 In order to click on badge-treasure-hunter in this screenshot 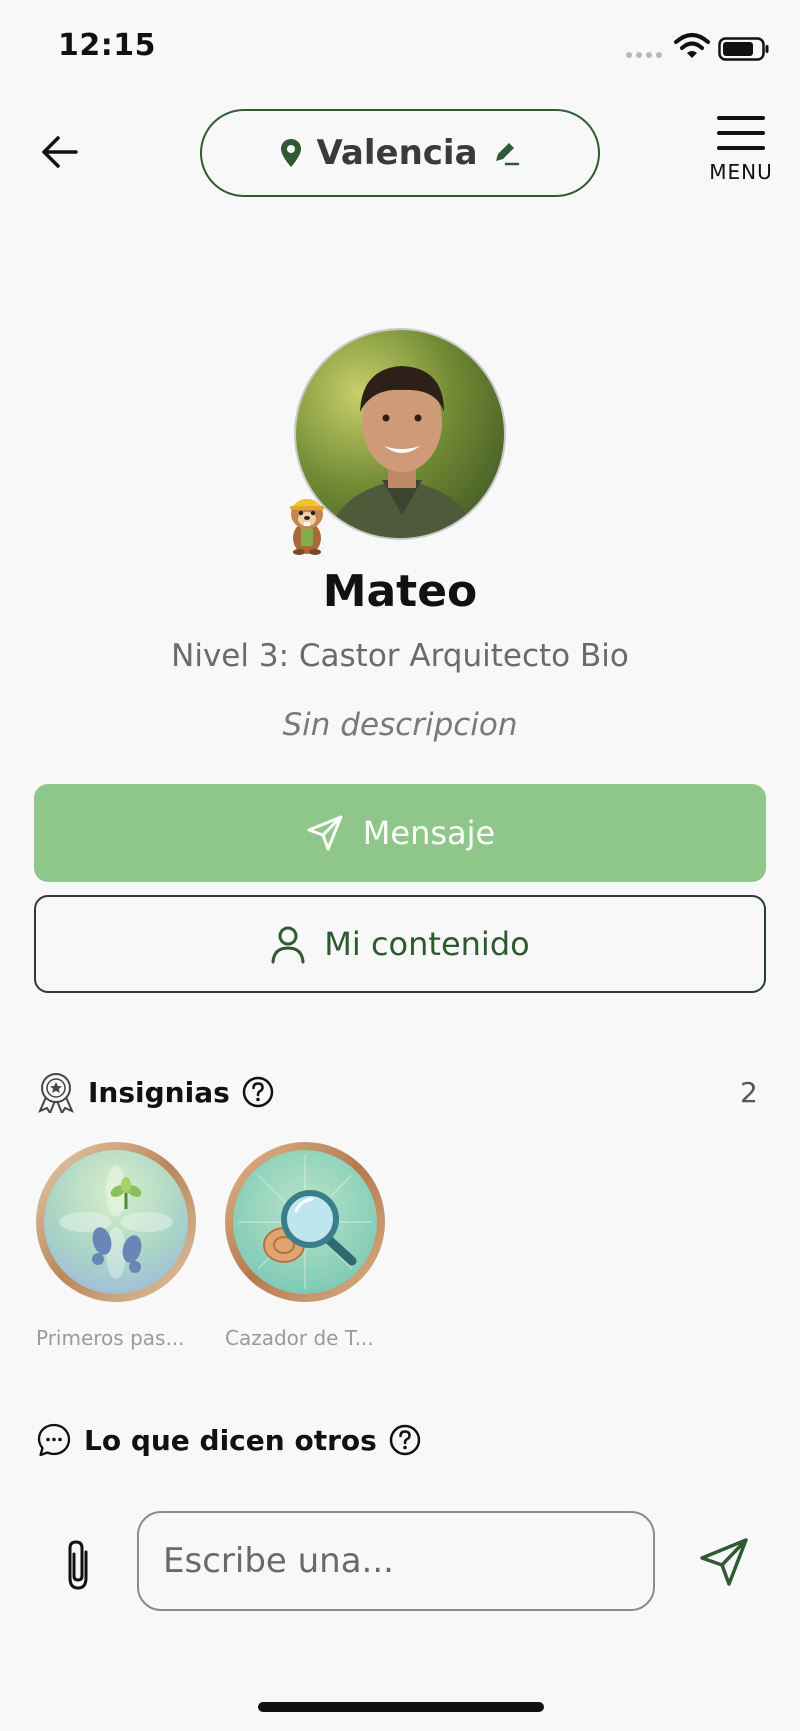, I will do `click(305, 1222)`.